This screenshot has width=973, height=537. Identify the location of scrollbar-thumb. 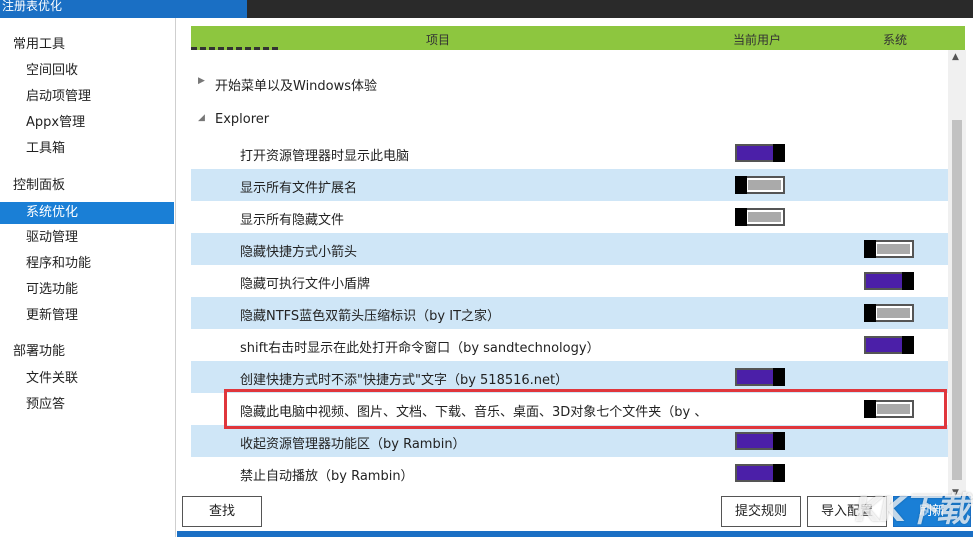
(957, 300).